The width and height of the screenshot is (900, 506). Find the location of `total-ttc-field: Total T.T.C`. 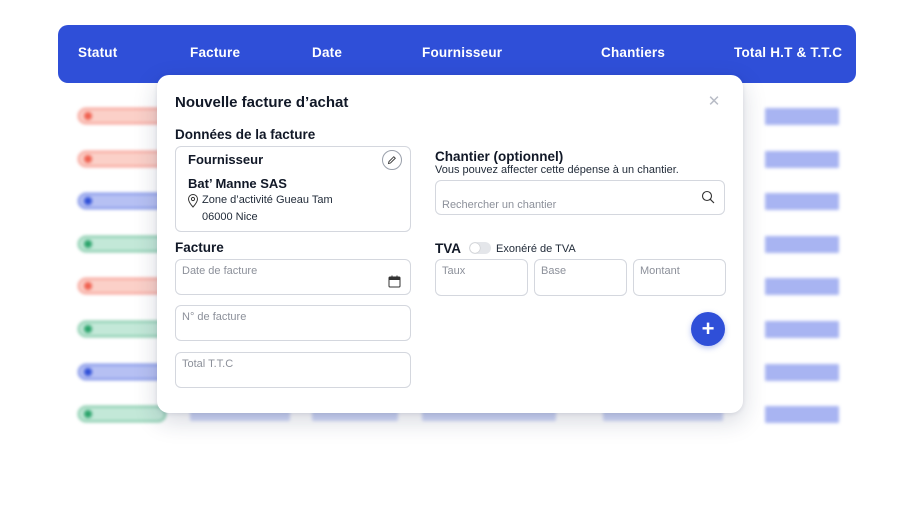

total-ttc-field: Total T.T.C is located at coordinates (293, 370).